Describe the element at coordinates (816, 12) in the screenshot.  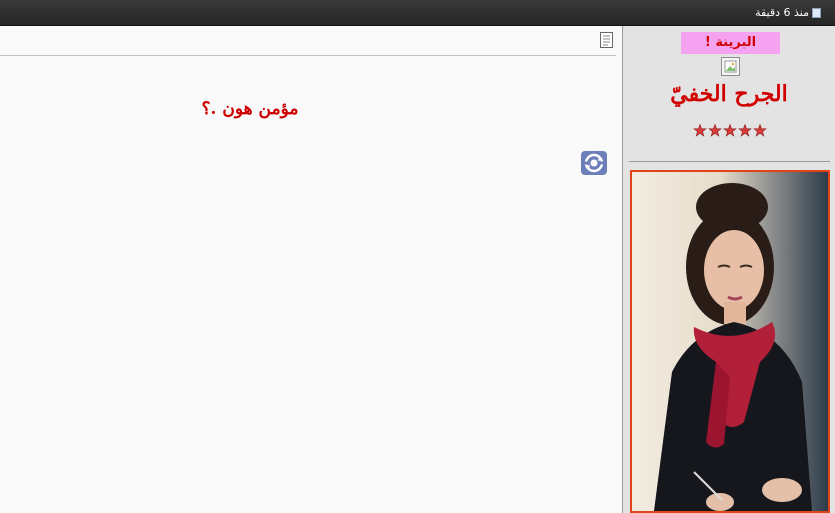
I see `post-icon` at that location.